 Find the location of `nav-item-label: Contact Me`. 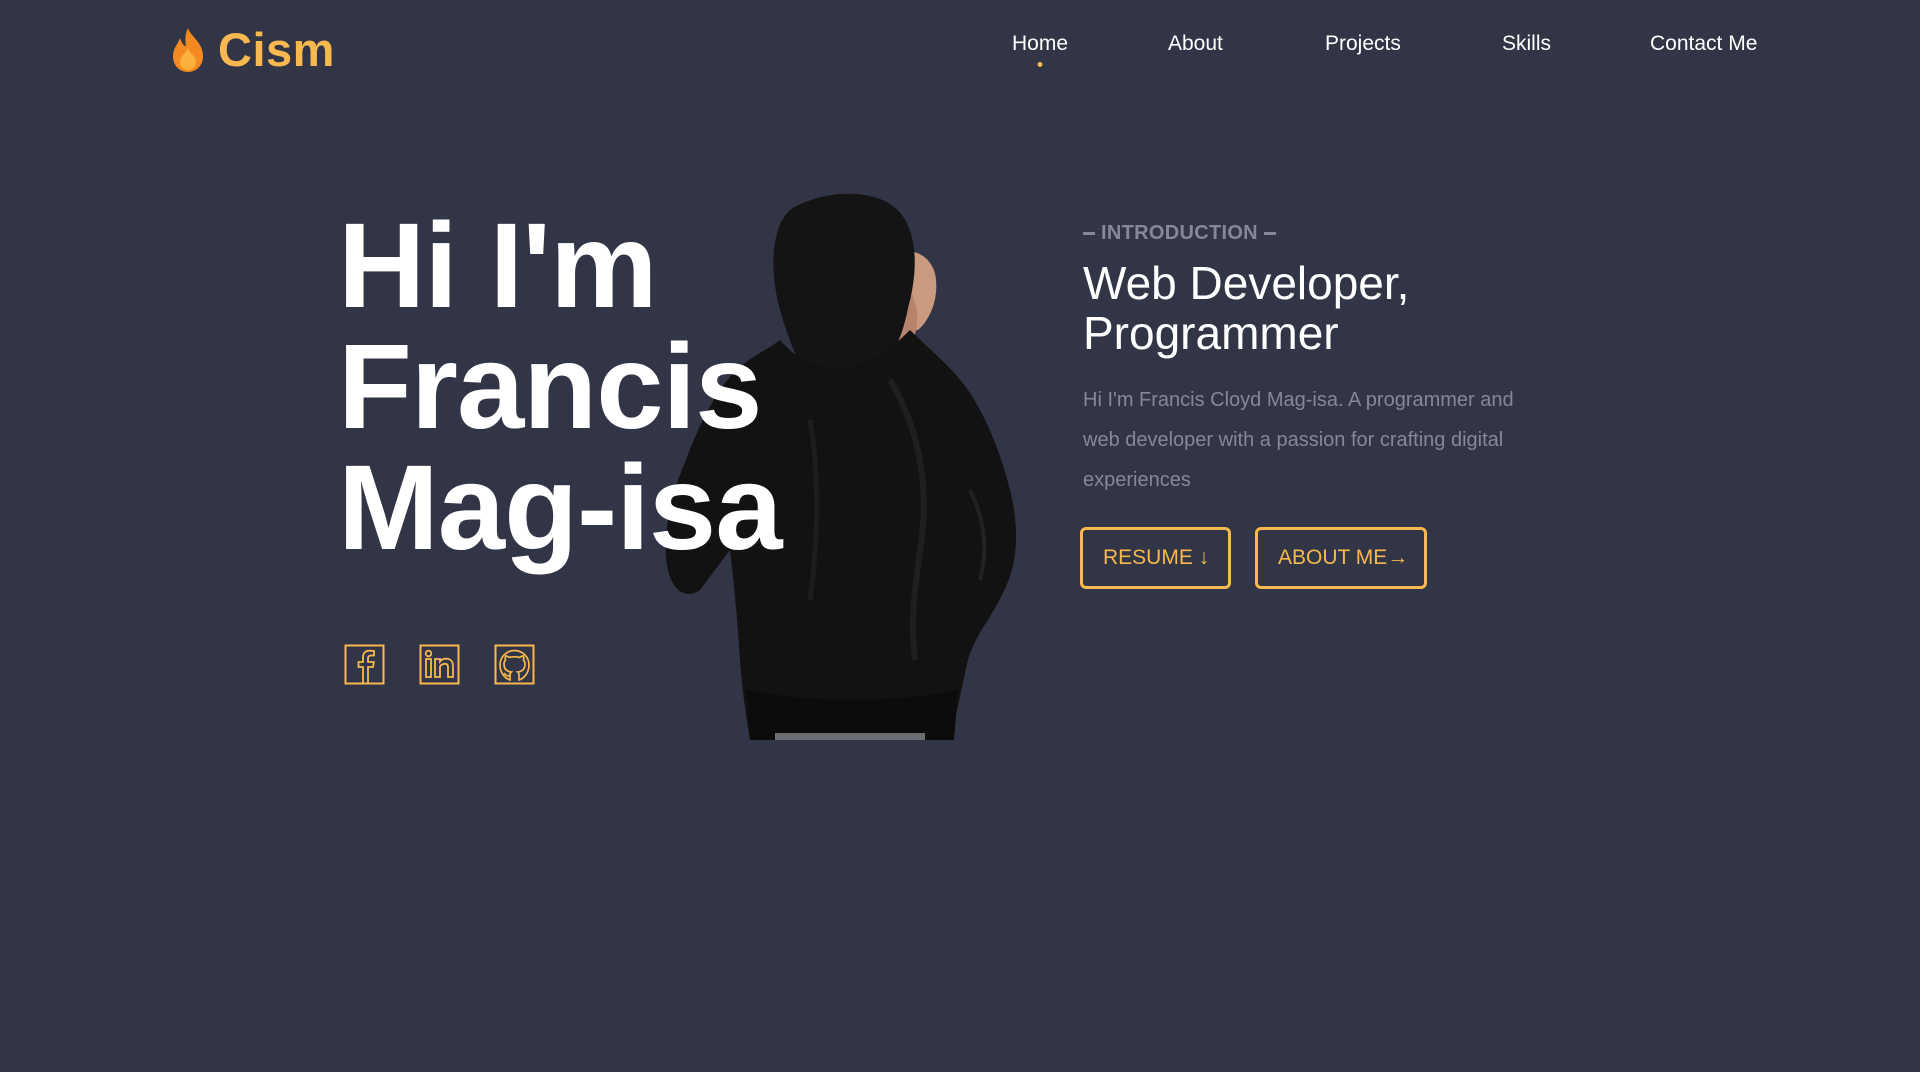

nav-item-label: Contact Me is located at coordinates (1704, 43).